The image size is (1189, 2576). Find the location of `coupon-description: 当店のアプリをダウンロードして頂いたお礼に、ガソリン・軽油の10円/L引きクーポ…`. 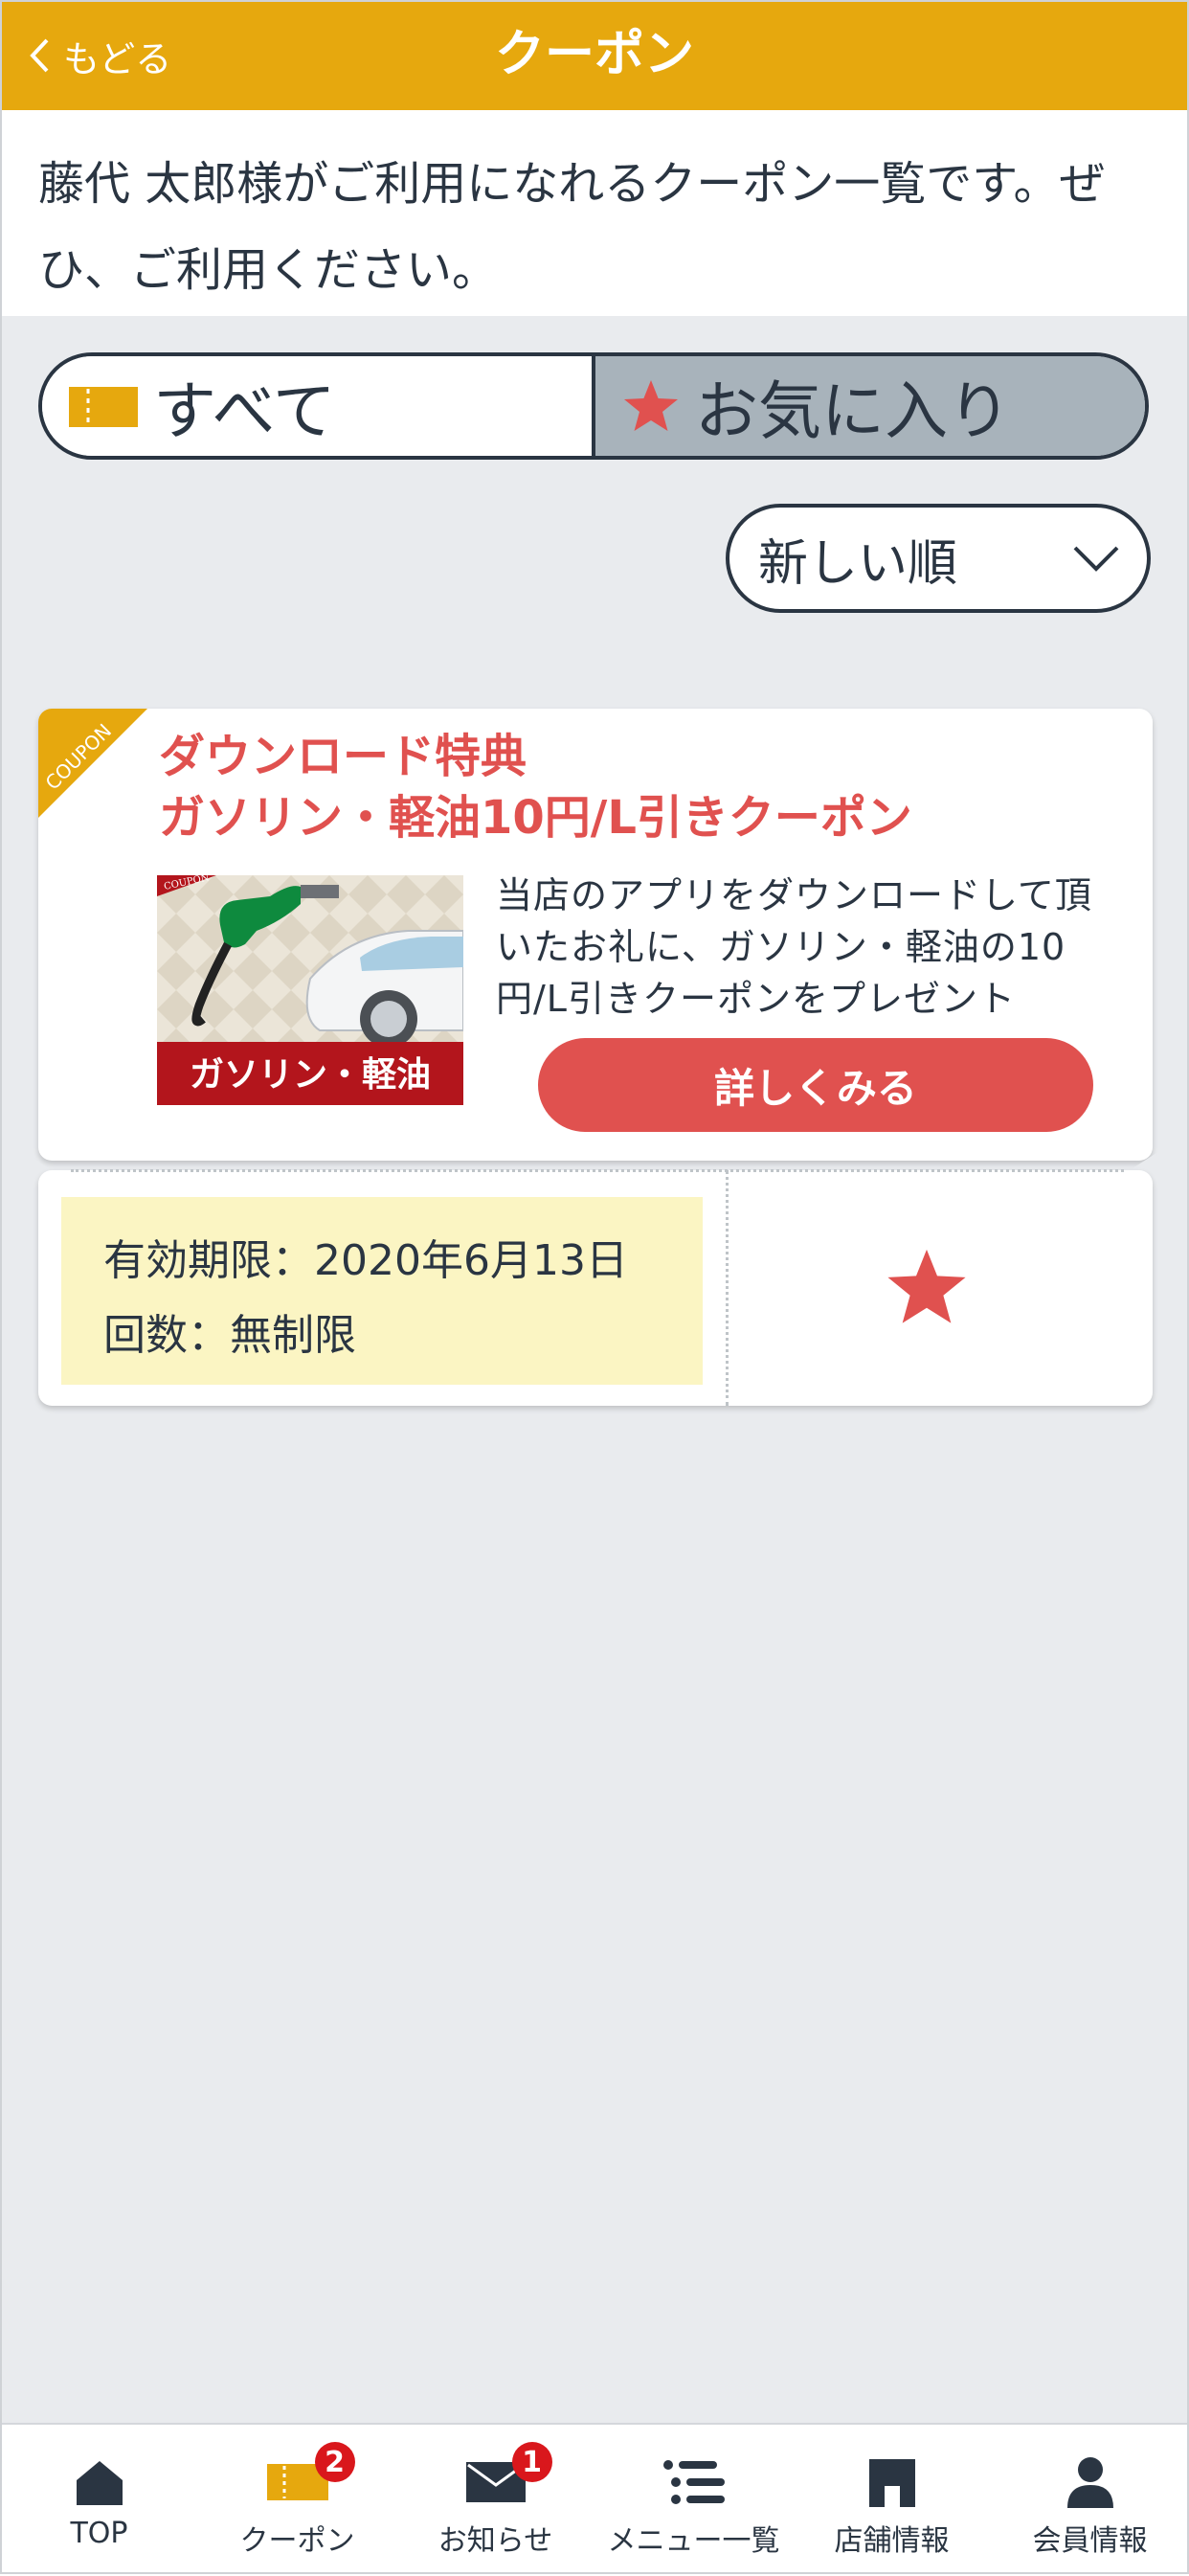

coupon-description: 当店のアプリをダウンロードして頂いたお礼に、ガソリン・軽油の10円/L引きクーポ… is located at coordinates (794, 947).